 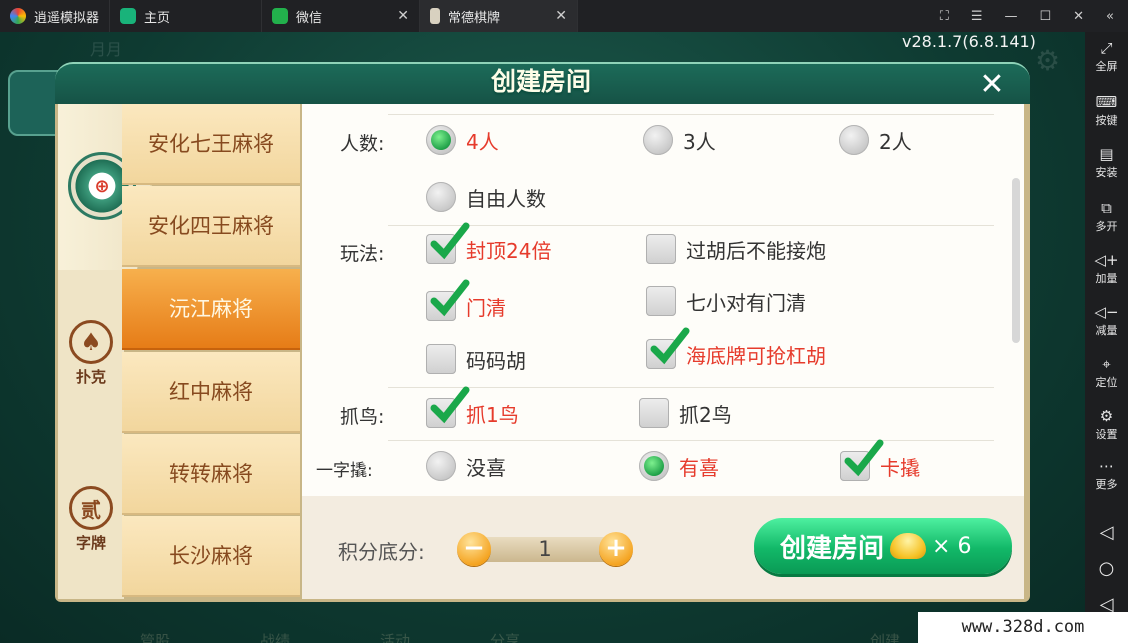 I want to click on decrease-button: −, so click(x=474, y=549).